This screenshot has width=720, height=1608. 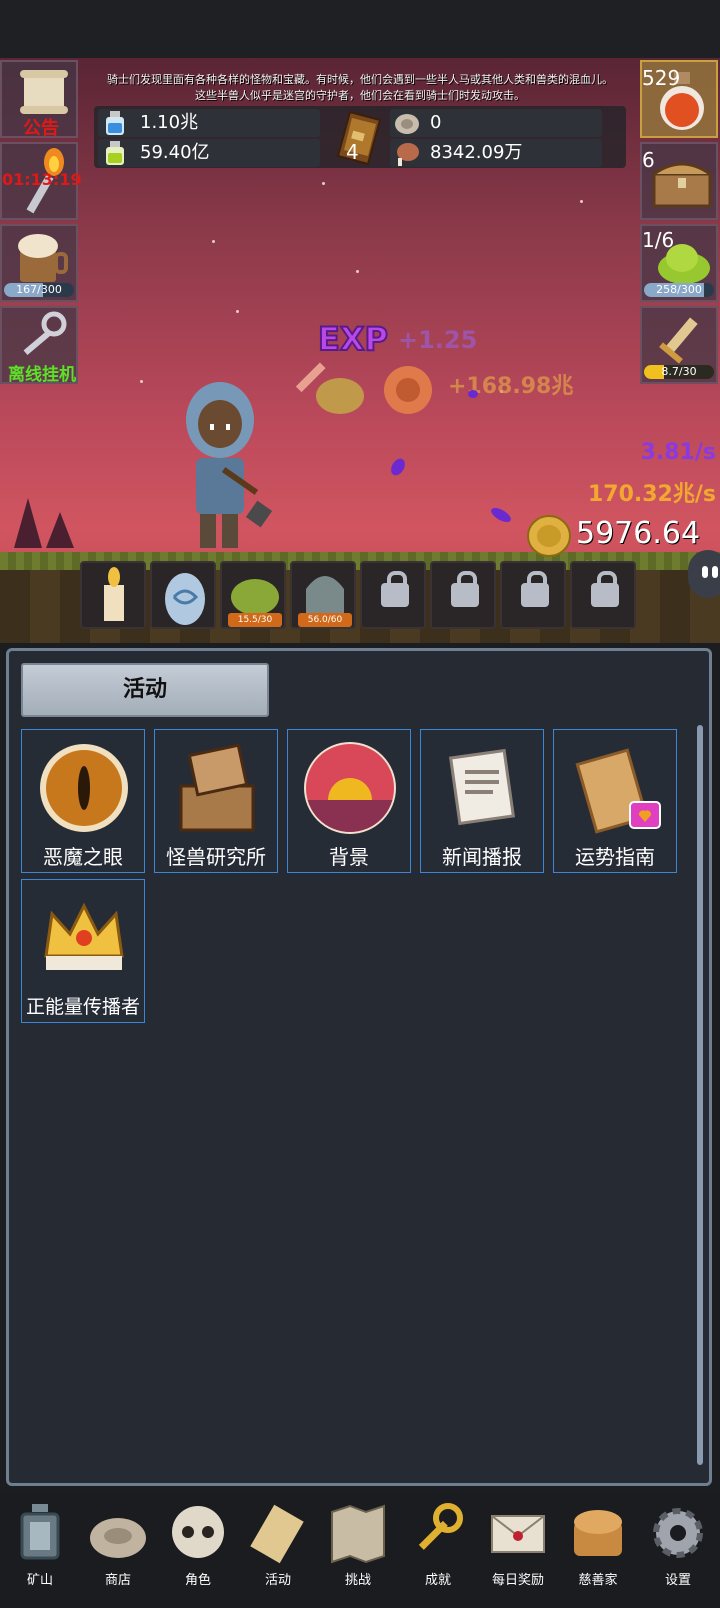 I want to click on slime-progress-text: 258/300, so click(x=679, y=289).